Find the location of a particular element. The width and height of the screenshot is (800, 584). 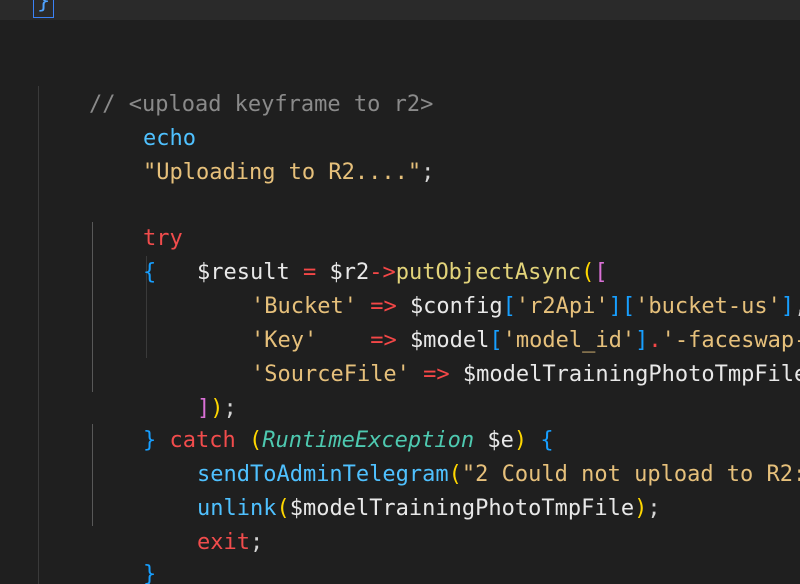

echo-keyword: echo is located at coordinates (169, 138).